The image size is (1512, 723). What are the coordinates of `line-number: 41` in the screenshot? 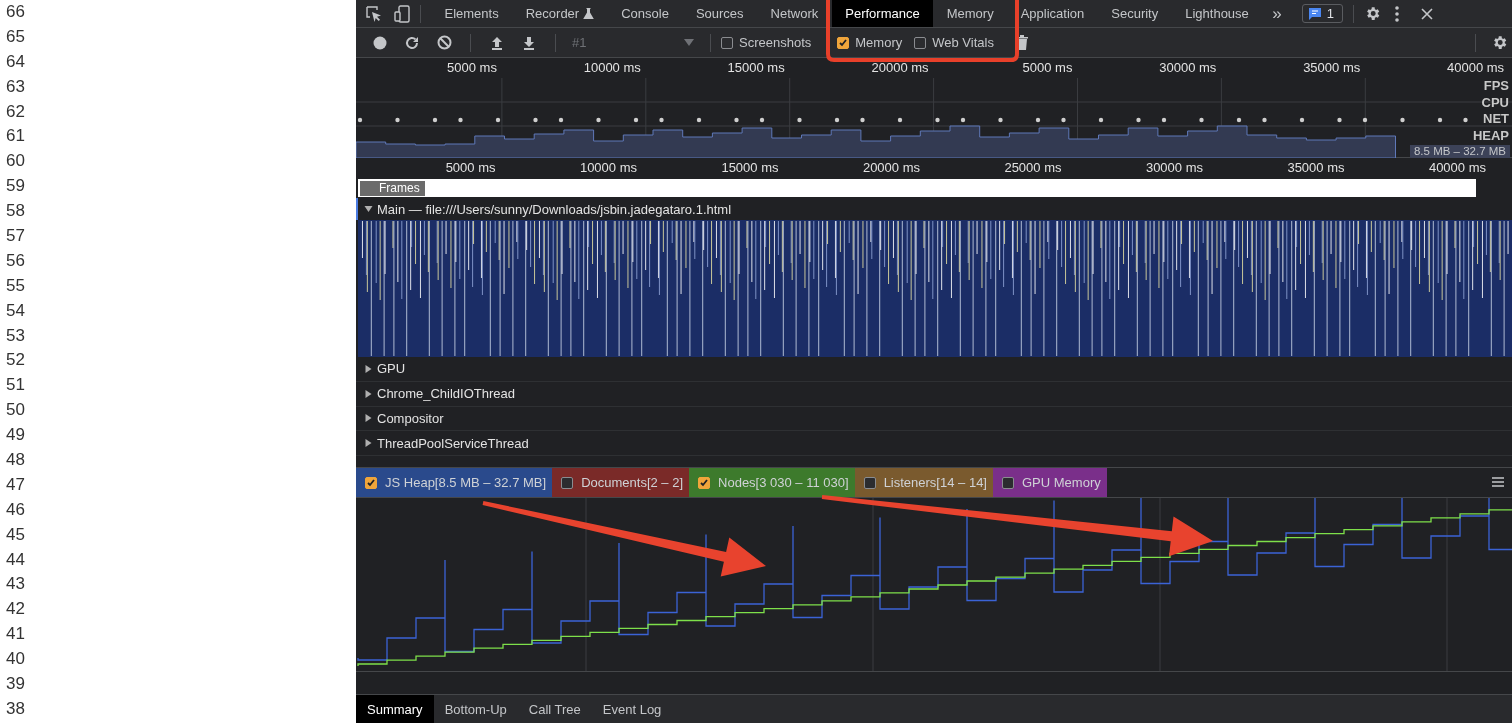 It's located at (15, 634).